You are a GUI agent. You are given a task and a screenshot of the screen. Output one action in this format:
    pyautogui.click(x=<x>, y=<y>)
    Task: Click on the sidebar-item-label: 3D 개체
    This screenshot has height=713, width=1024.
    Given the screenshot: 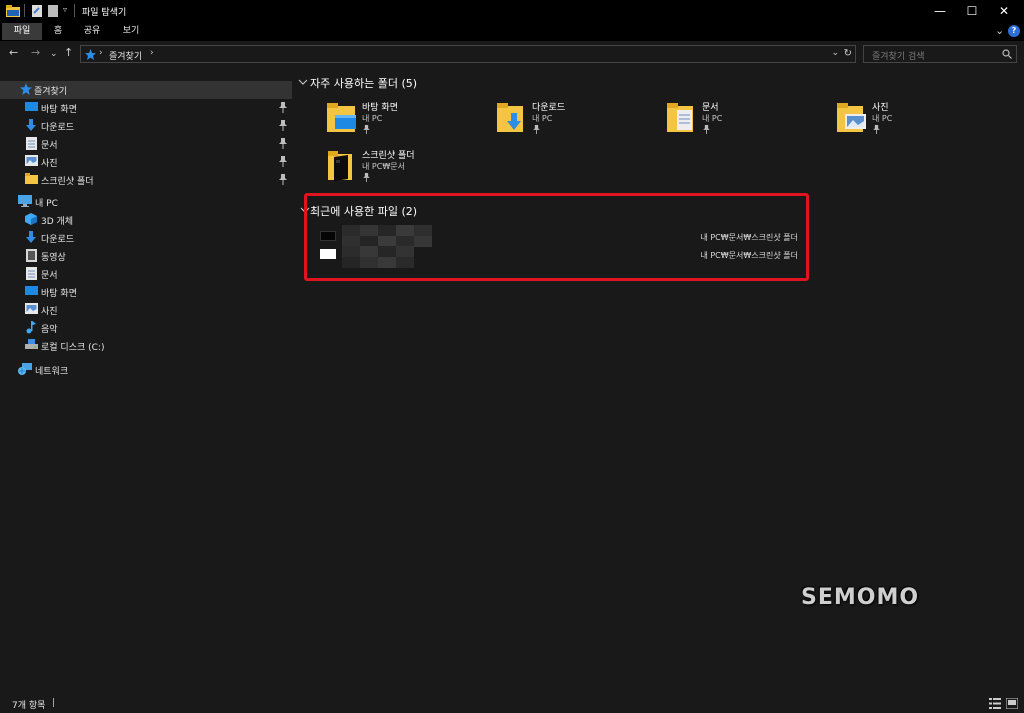 What is the action you would take?
    pyautogui.click(x=57, y=222)
    